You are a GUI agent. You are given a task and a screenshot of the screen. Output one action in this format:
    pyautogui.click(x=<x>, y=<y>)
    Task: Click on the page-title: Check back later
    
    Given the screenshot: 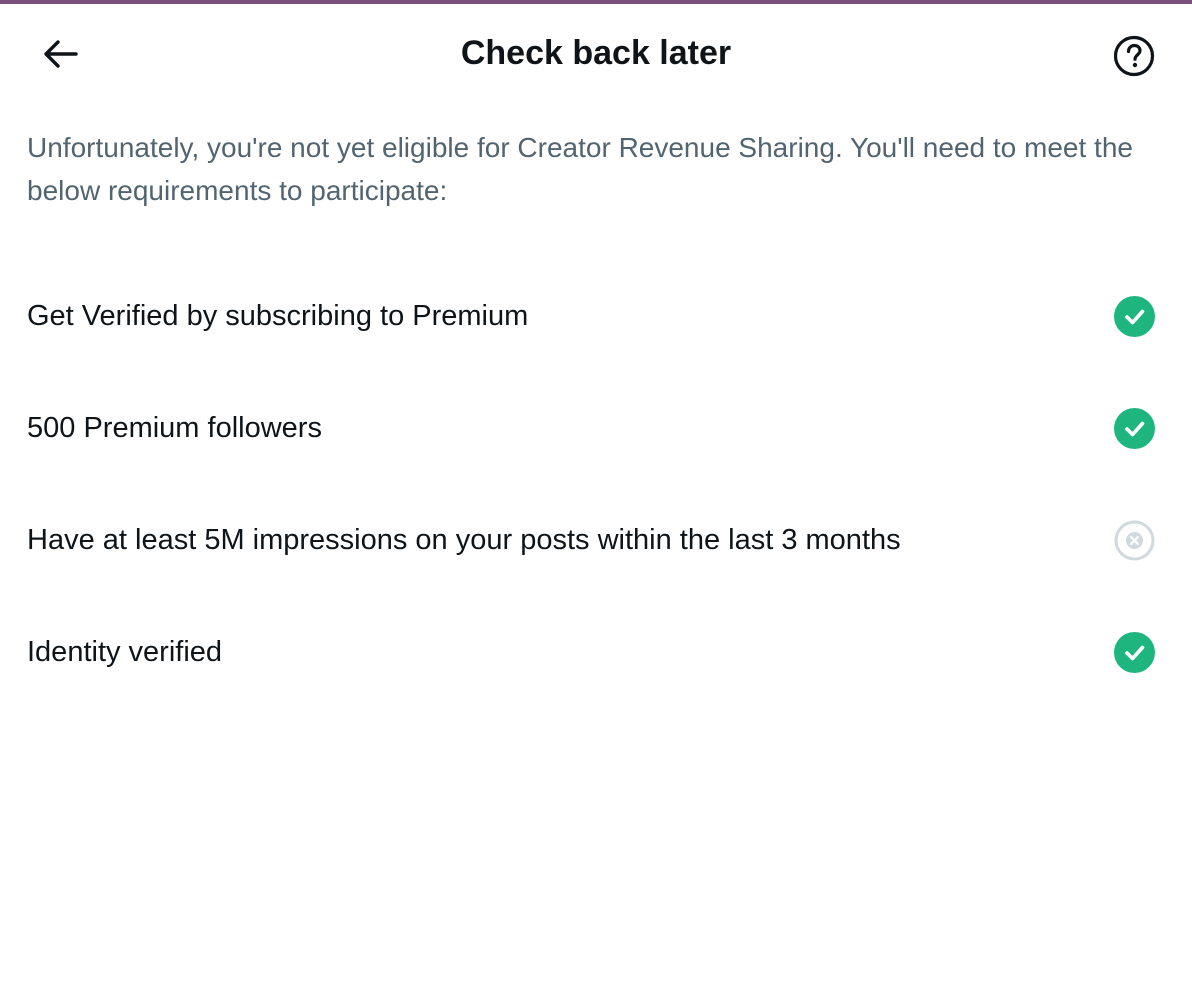 What is the action you would take?
    pyautogui.click(x=596, y=53)
    